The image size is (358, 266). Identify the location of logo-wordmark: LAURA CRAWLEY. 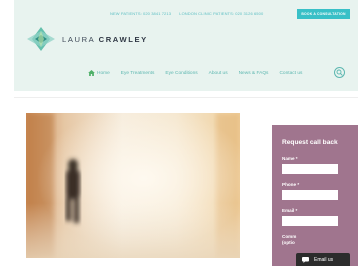
(105, 39).